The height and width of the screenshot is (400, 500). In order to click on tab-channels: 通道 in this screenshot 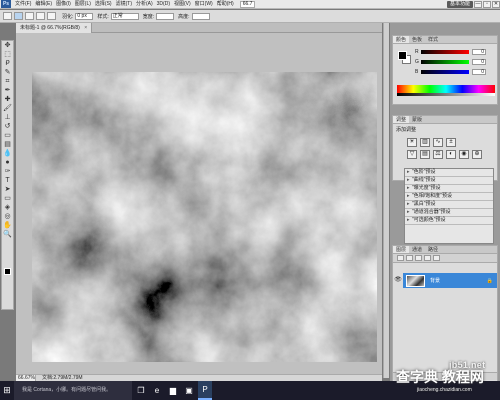, I will do `click(417, 249)`.